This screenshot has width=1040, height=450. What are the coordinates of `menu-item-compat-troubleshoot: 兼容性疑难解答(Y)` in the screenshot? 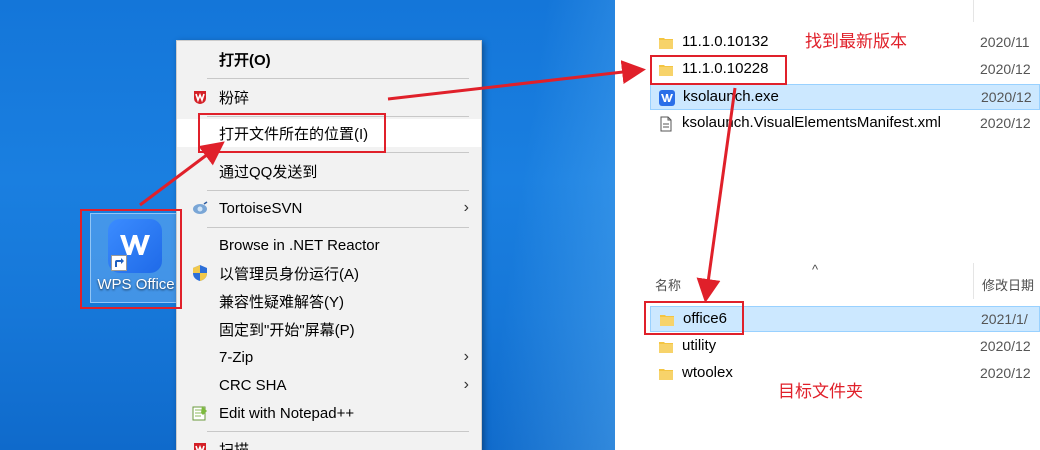 It's located at (329, 301).